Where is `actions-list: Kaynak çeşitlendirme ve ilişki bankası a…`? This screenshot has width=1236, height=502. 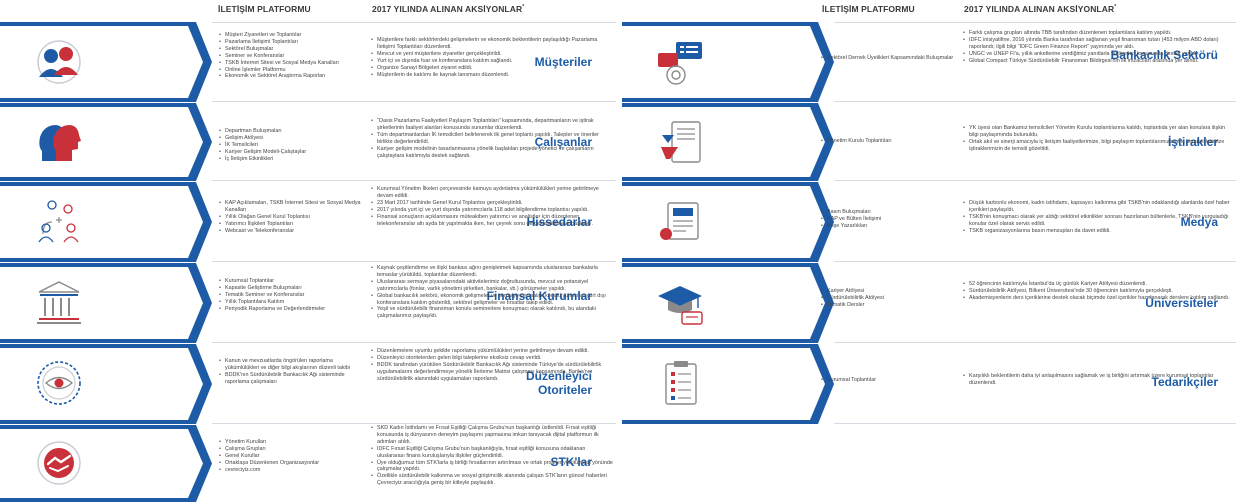
actions-list: Kaynak çeşitlendirme ve ilişki bankası a… is located at coordinates (492, 292).